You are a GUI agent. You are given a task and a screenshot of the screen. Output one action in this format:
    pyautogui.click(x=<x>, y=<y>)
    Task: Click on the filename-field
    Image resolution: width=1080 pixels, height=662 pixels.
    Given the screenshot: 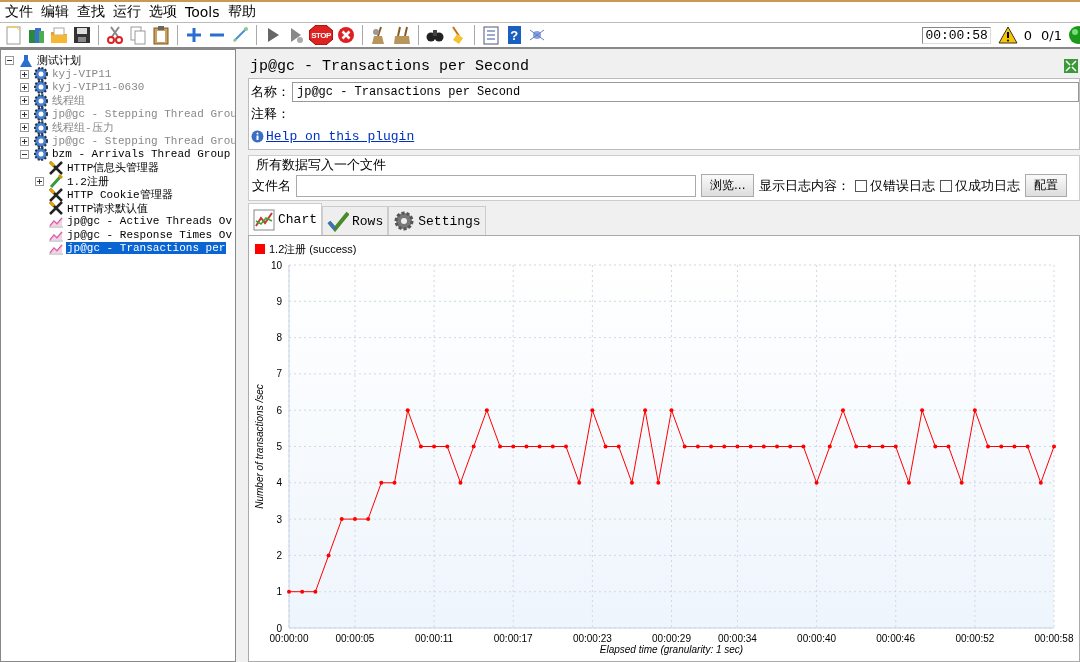 What is the action you would take?
    pyautogui.click(x=496, y=185)
    